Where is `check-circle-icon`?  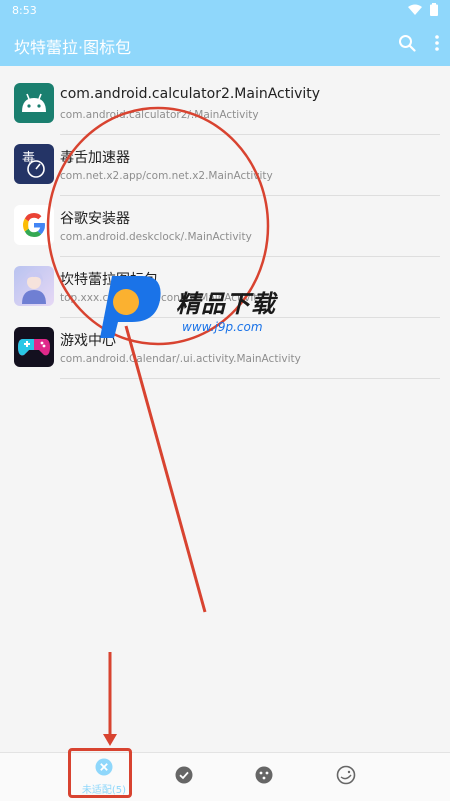
check-circle-icon is located at coordinates (184, 777).